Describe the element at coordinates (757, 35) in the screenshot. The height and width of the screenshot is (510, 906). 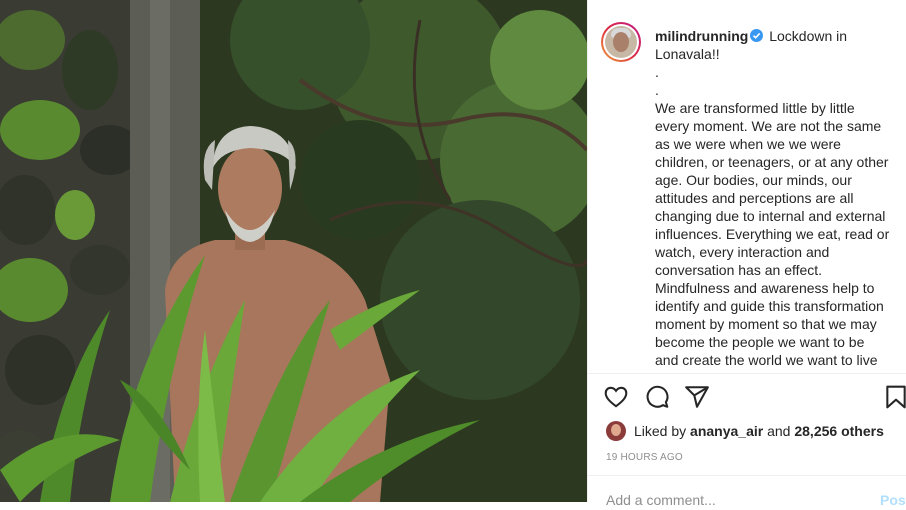
I see `verified-badge-icon` at that location.